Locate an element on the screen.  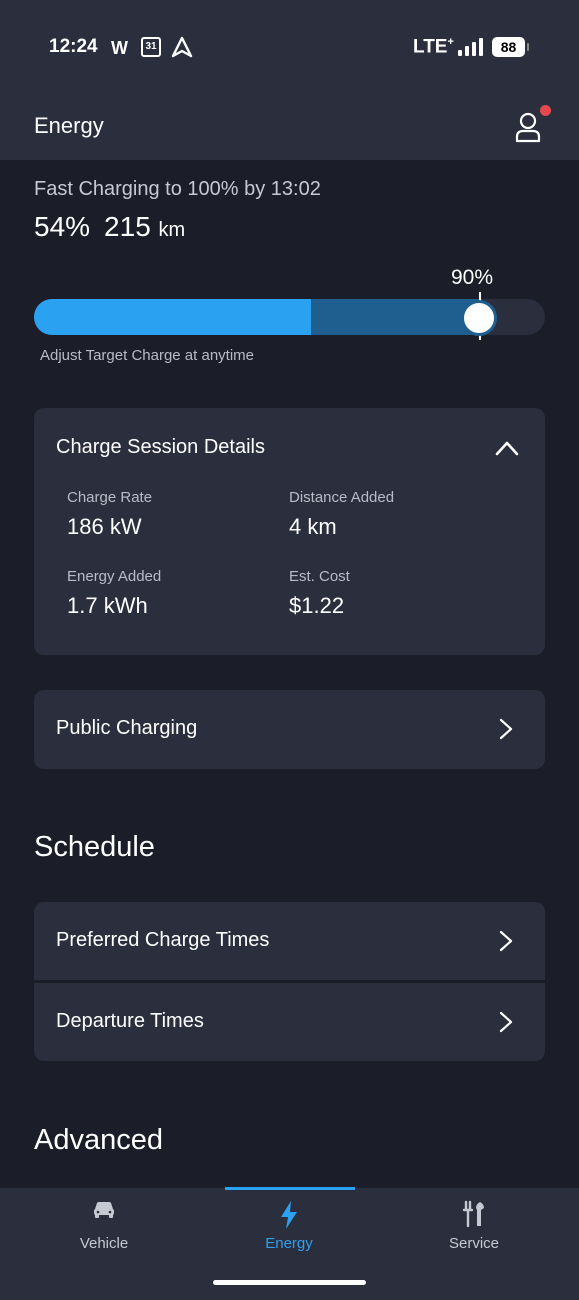
tools-icon is located at coordinates (473, 1214).